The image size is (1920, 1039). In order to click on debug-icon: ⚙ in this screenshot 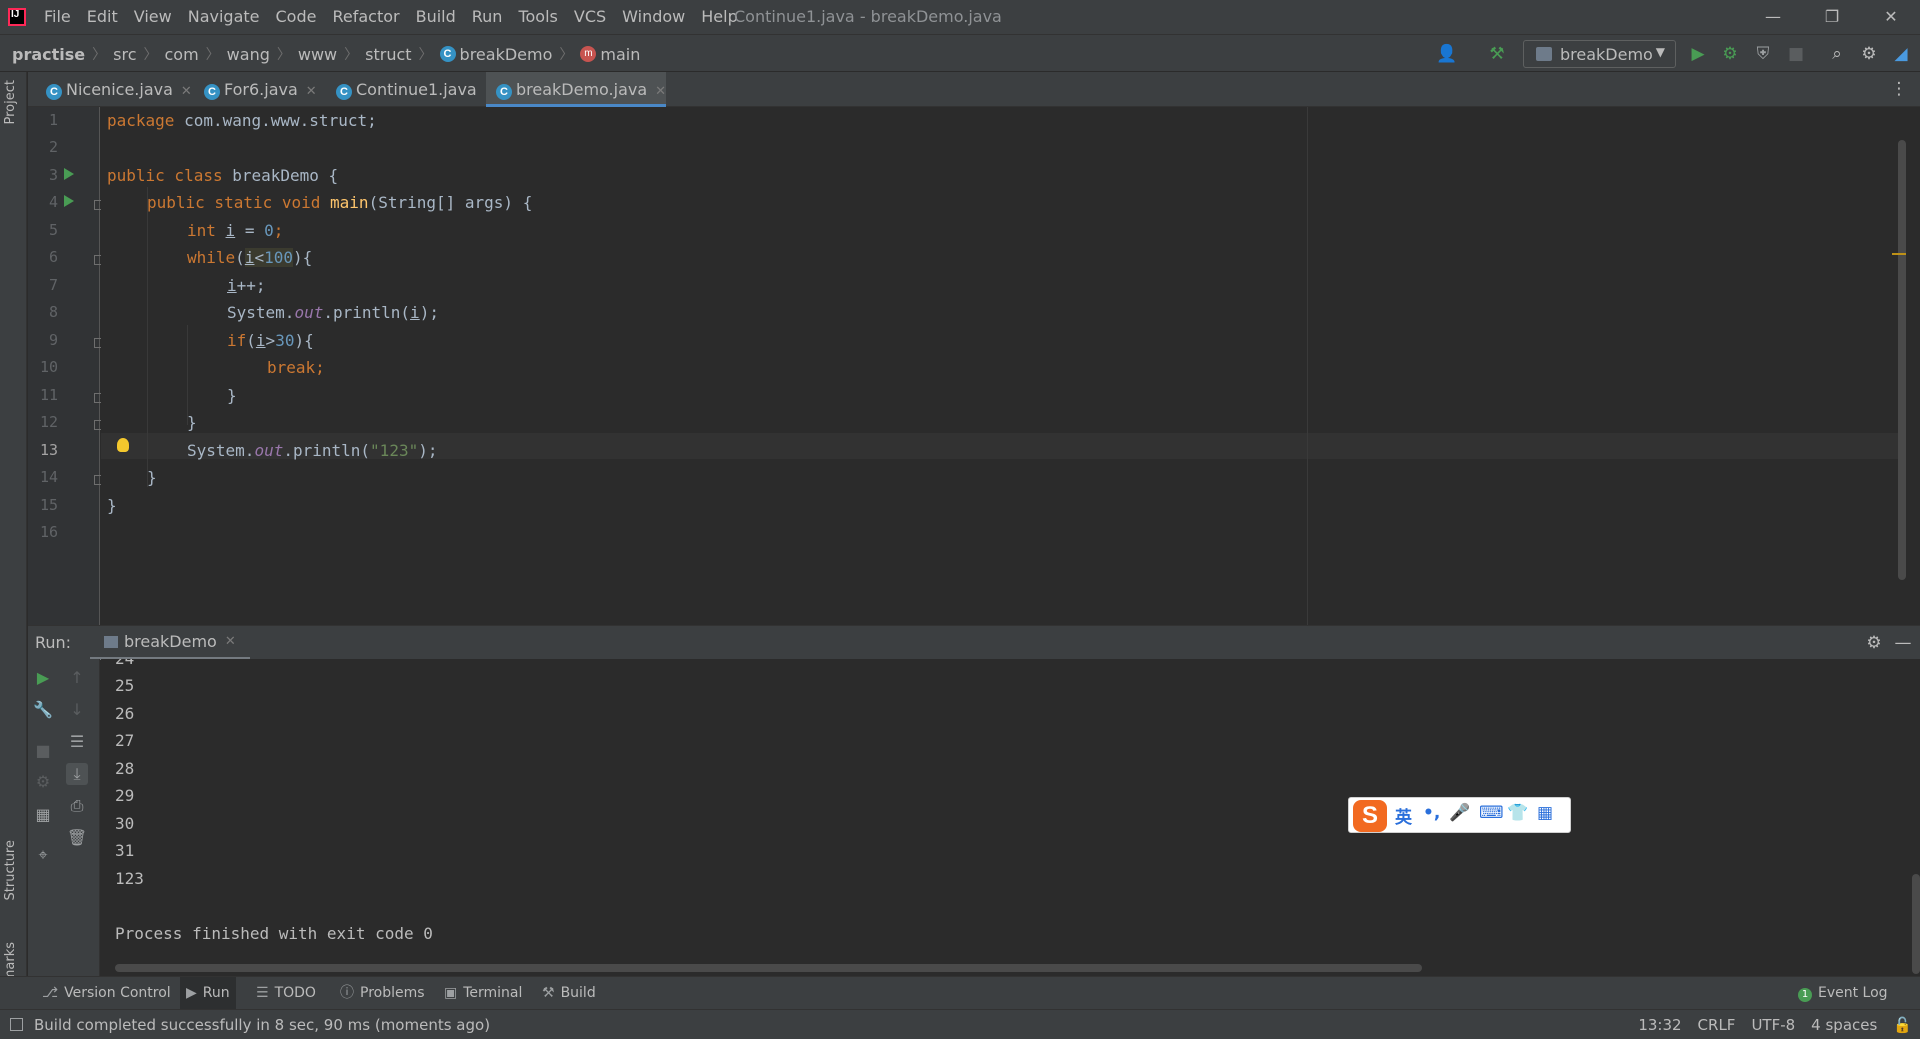, I will do `click(1730, 54)`.